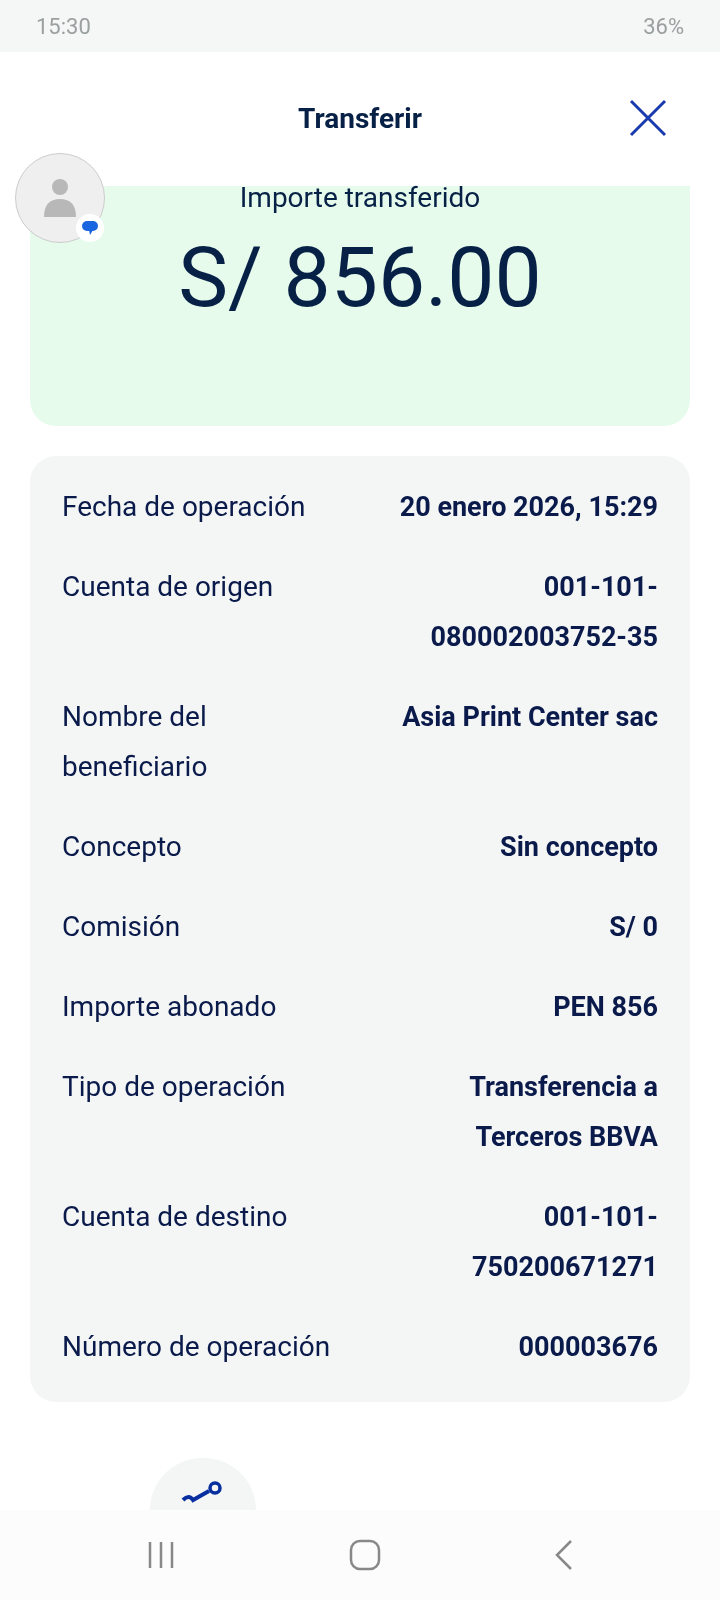  I want to click on detail-value: 001-101-080002003752-35, so click(543, 612).